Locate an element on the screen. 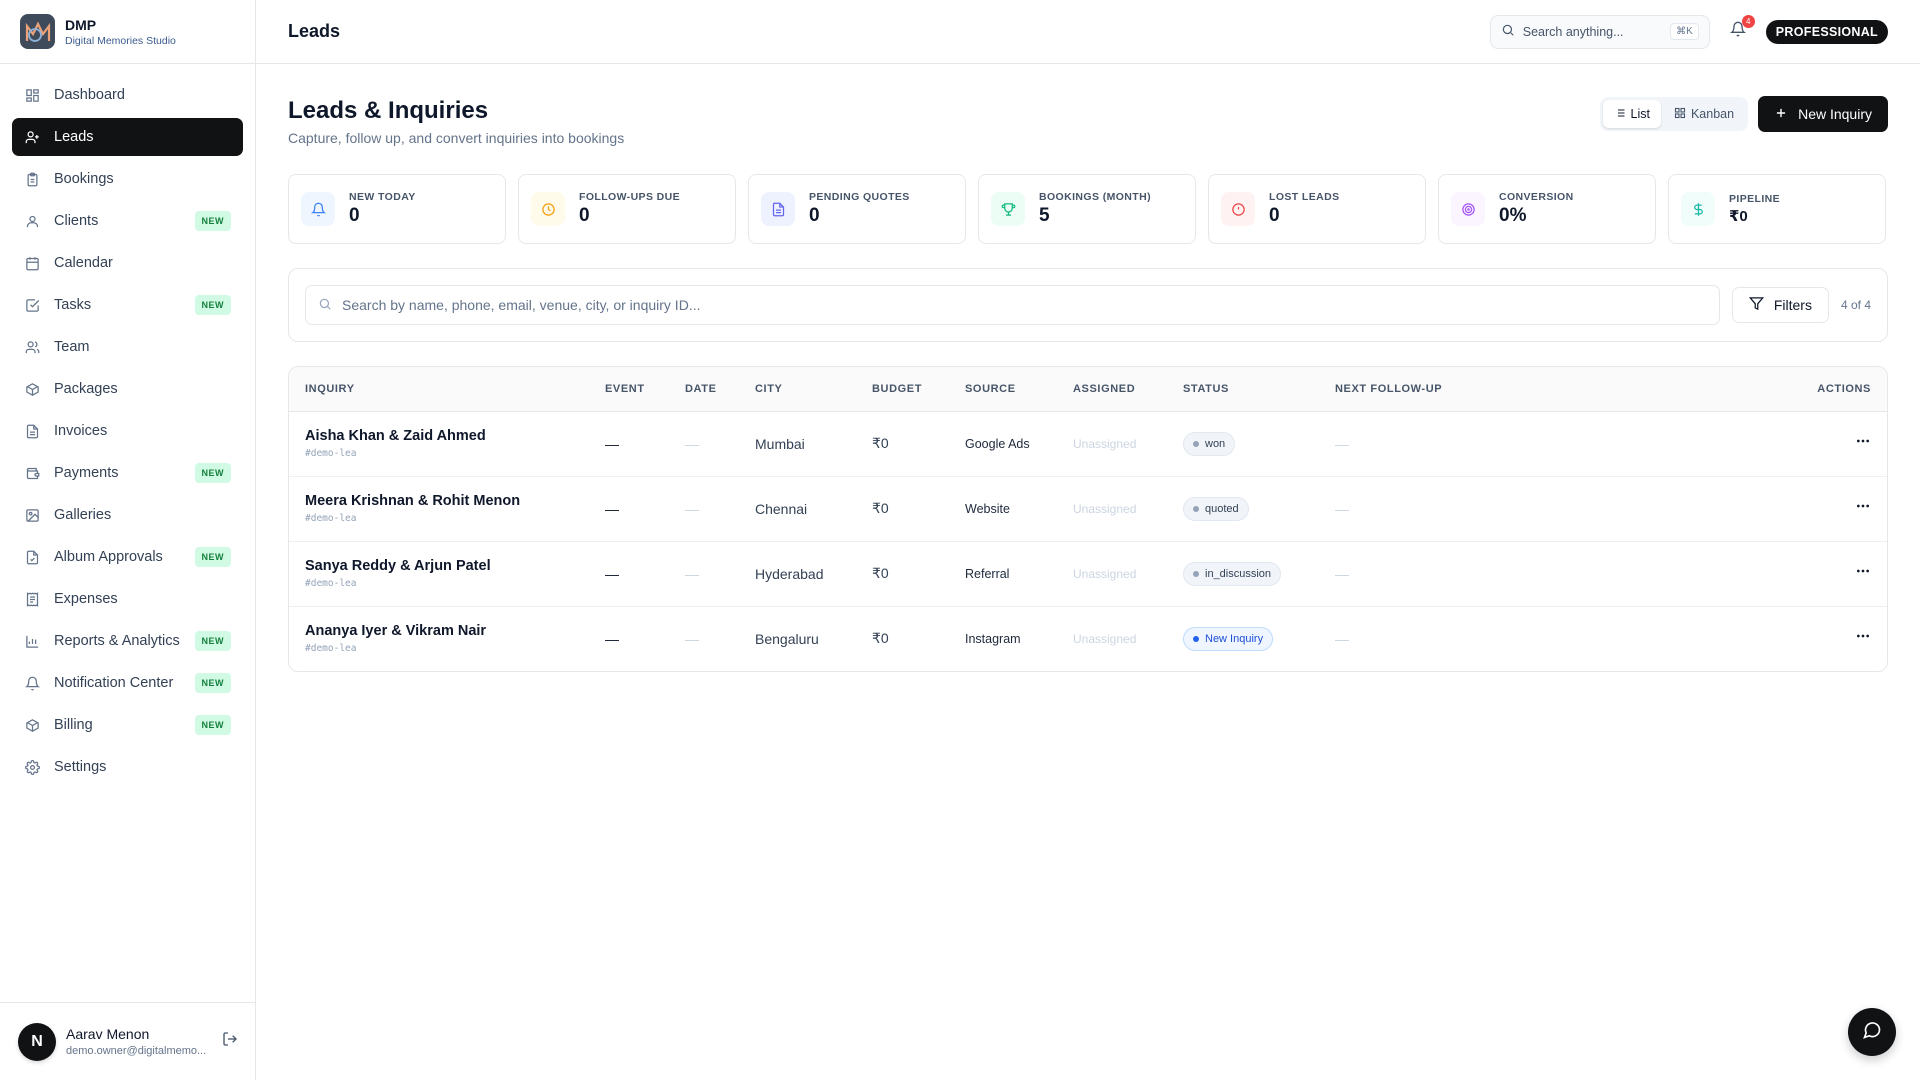 Image resolution: width=1920 pixels, height=1080 pixels. avatar: N is located at coordinates (37, 1041).